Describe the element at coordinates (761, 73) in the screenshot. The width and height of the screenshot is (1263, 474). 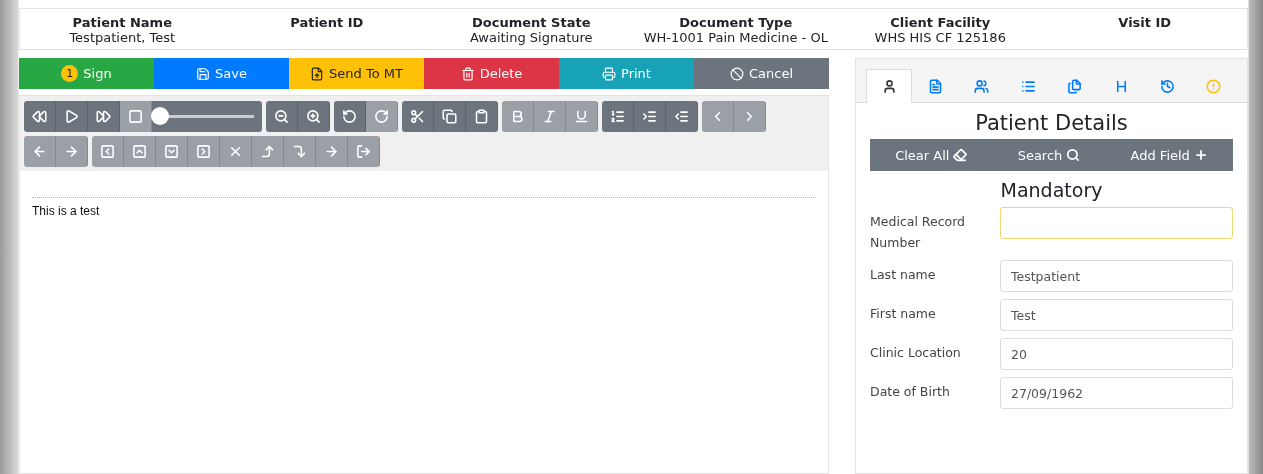
I see `action-button: Cancel` at that location.